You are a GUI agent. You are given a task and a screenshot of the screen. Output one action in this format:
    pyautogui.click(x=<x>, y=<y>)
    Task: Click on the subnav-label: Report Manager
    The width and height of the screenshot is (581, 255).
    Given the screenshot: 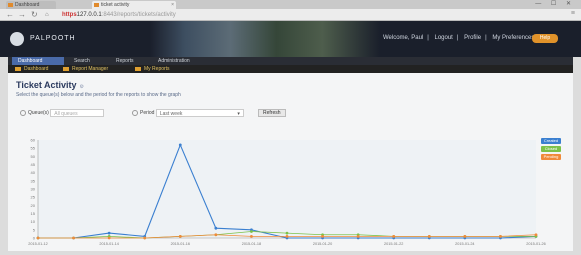 What is the action you would take?
    pyautogui.click(x=90, y=69)
    